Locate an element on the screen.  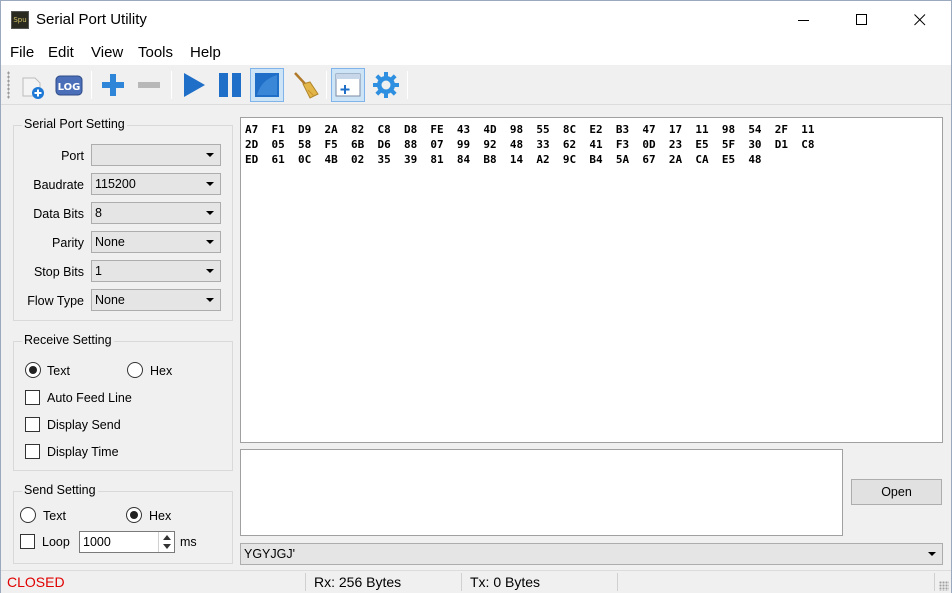
flow-type-select: None is located at coordinates (156, 300).